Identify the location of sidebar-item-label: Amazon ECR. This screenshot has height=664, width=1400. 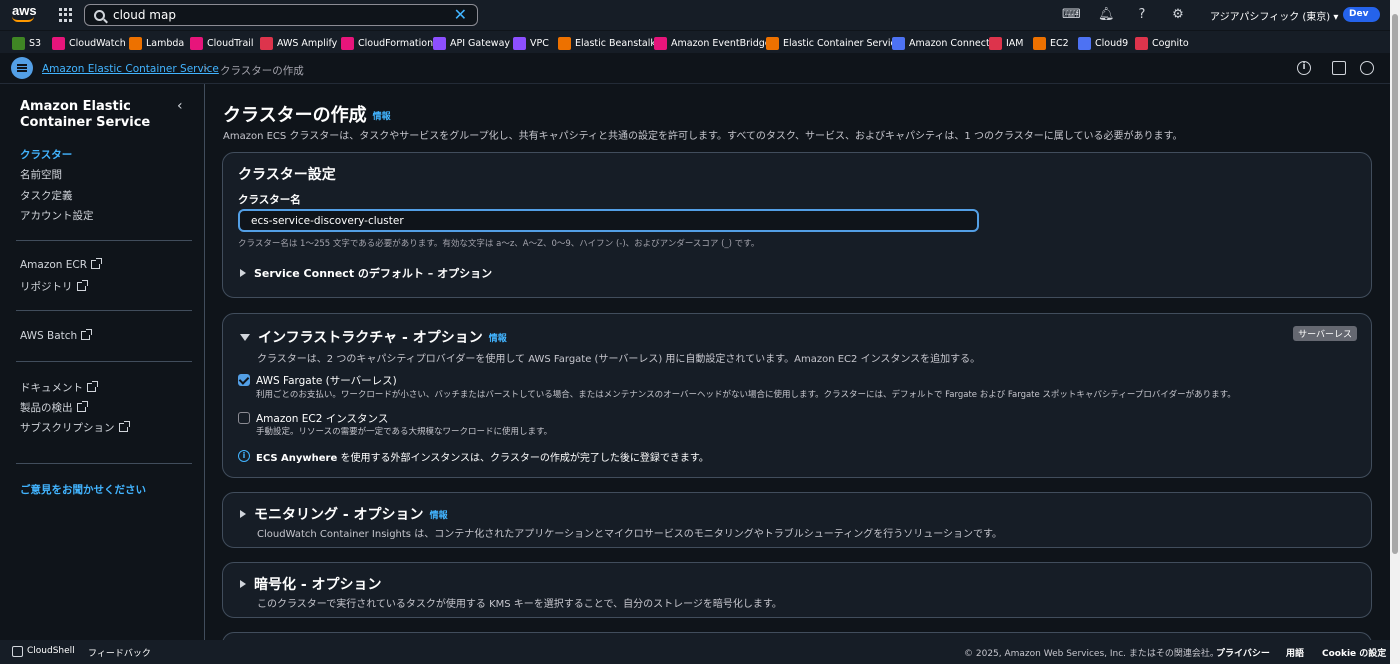
(54, 265).